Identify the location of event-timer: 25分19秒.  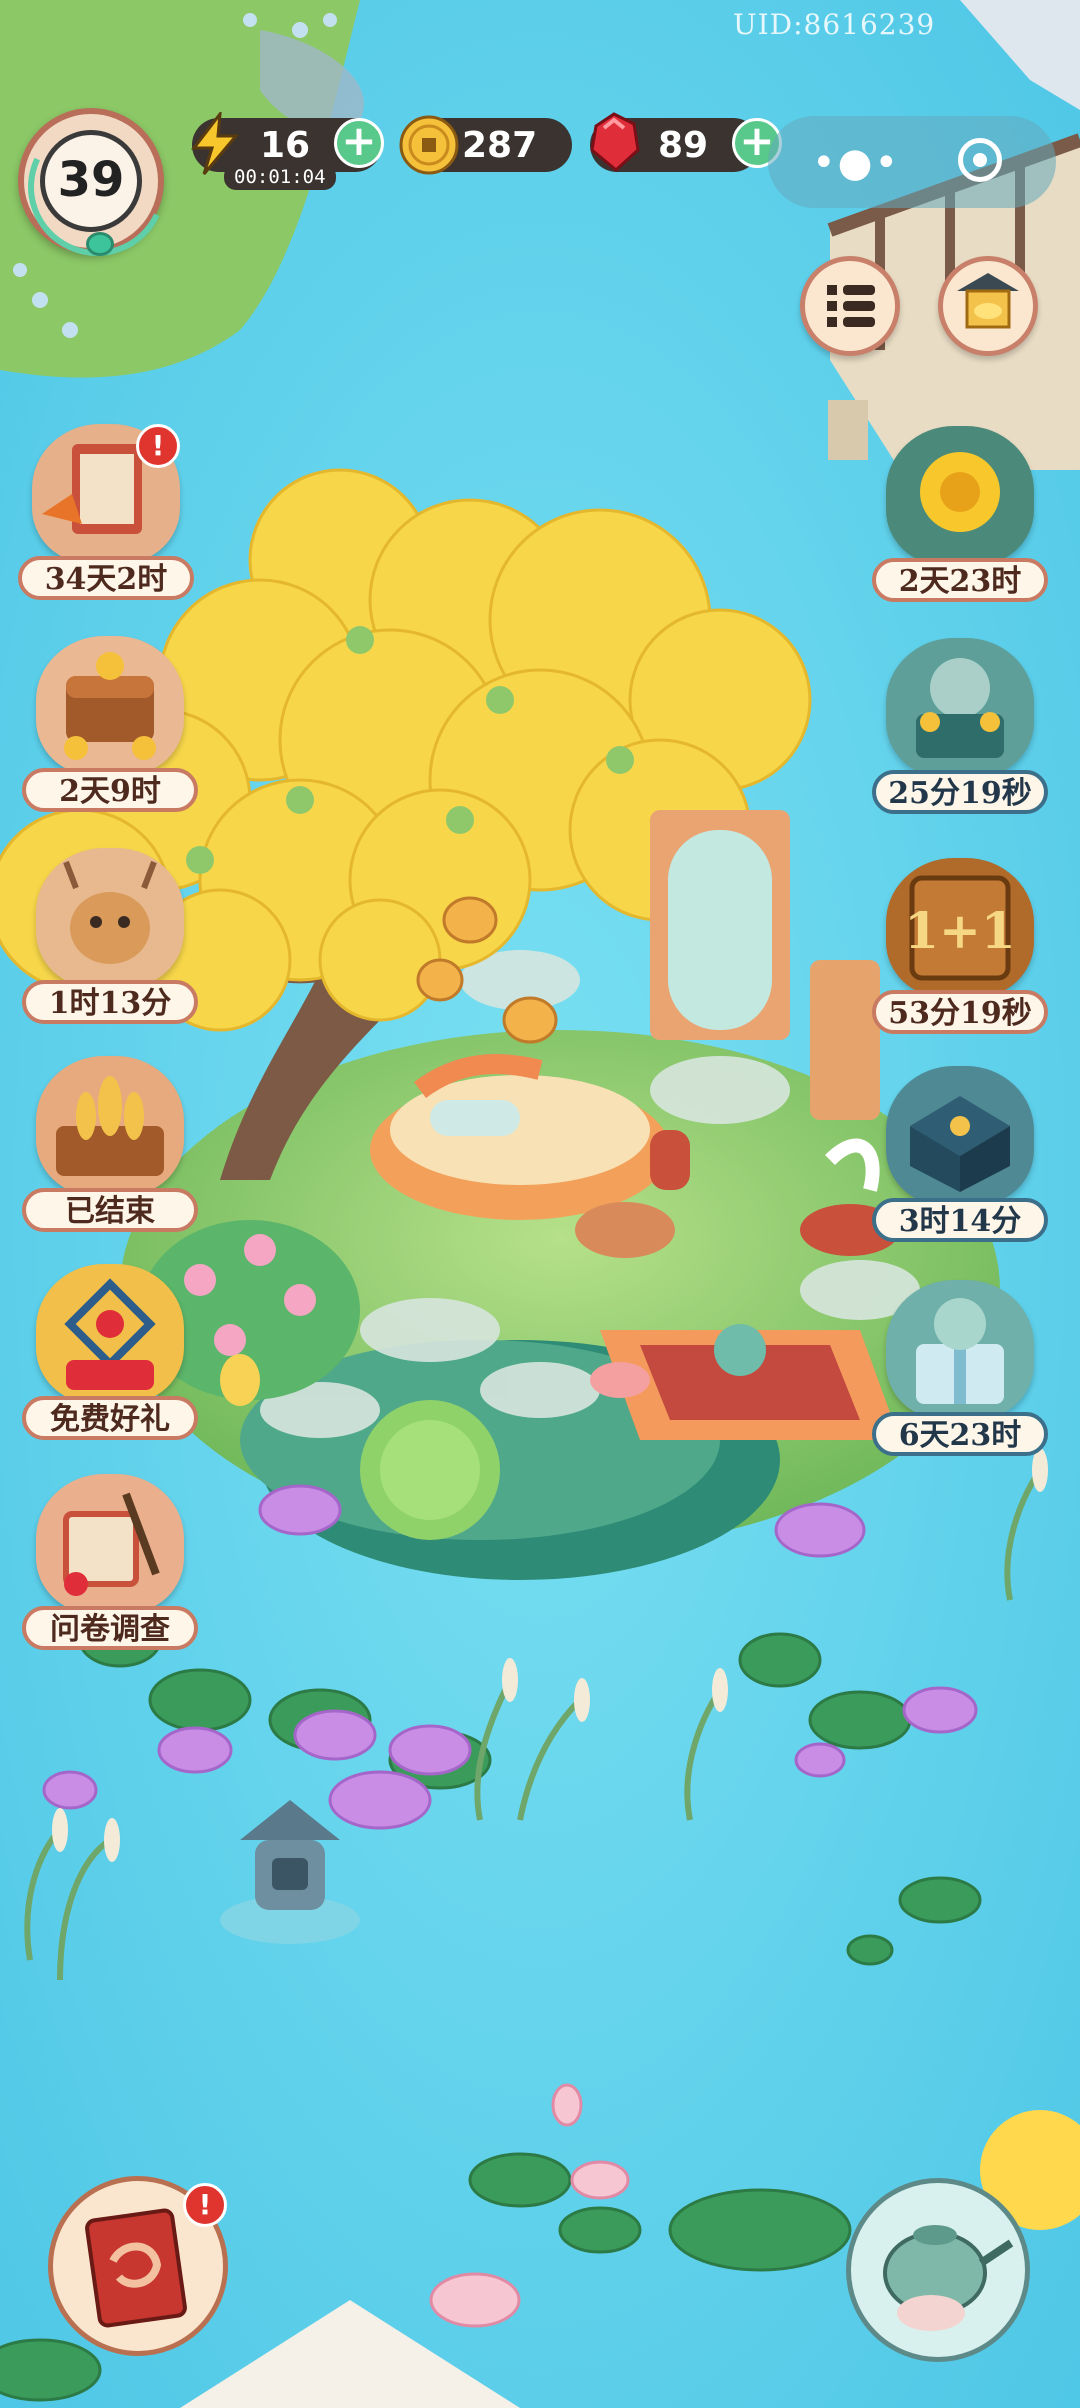
(960, 792).